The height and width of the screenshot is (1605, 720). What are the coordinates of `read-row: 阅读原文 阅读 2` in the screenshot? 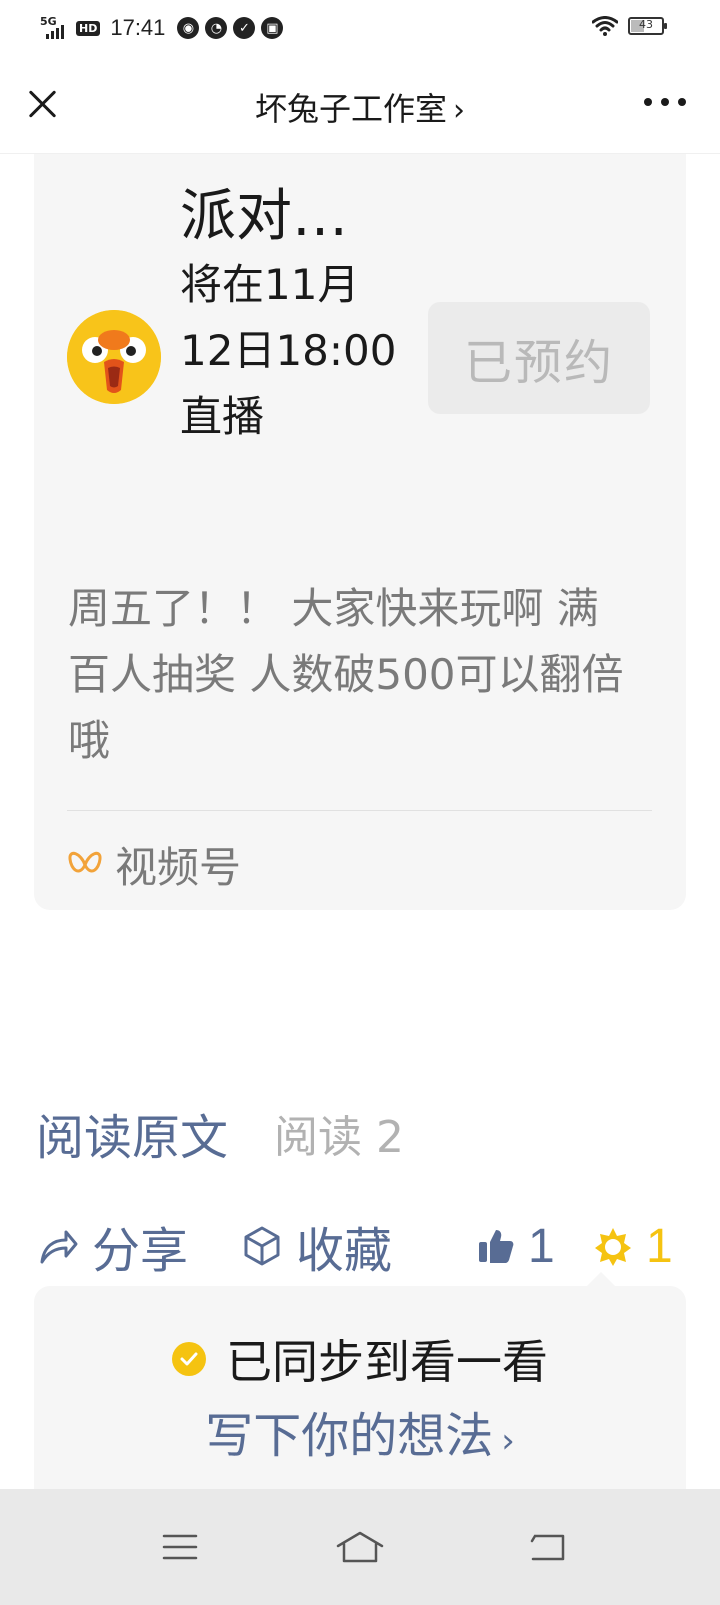 It's located at (220, 1133).